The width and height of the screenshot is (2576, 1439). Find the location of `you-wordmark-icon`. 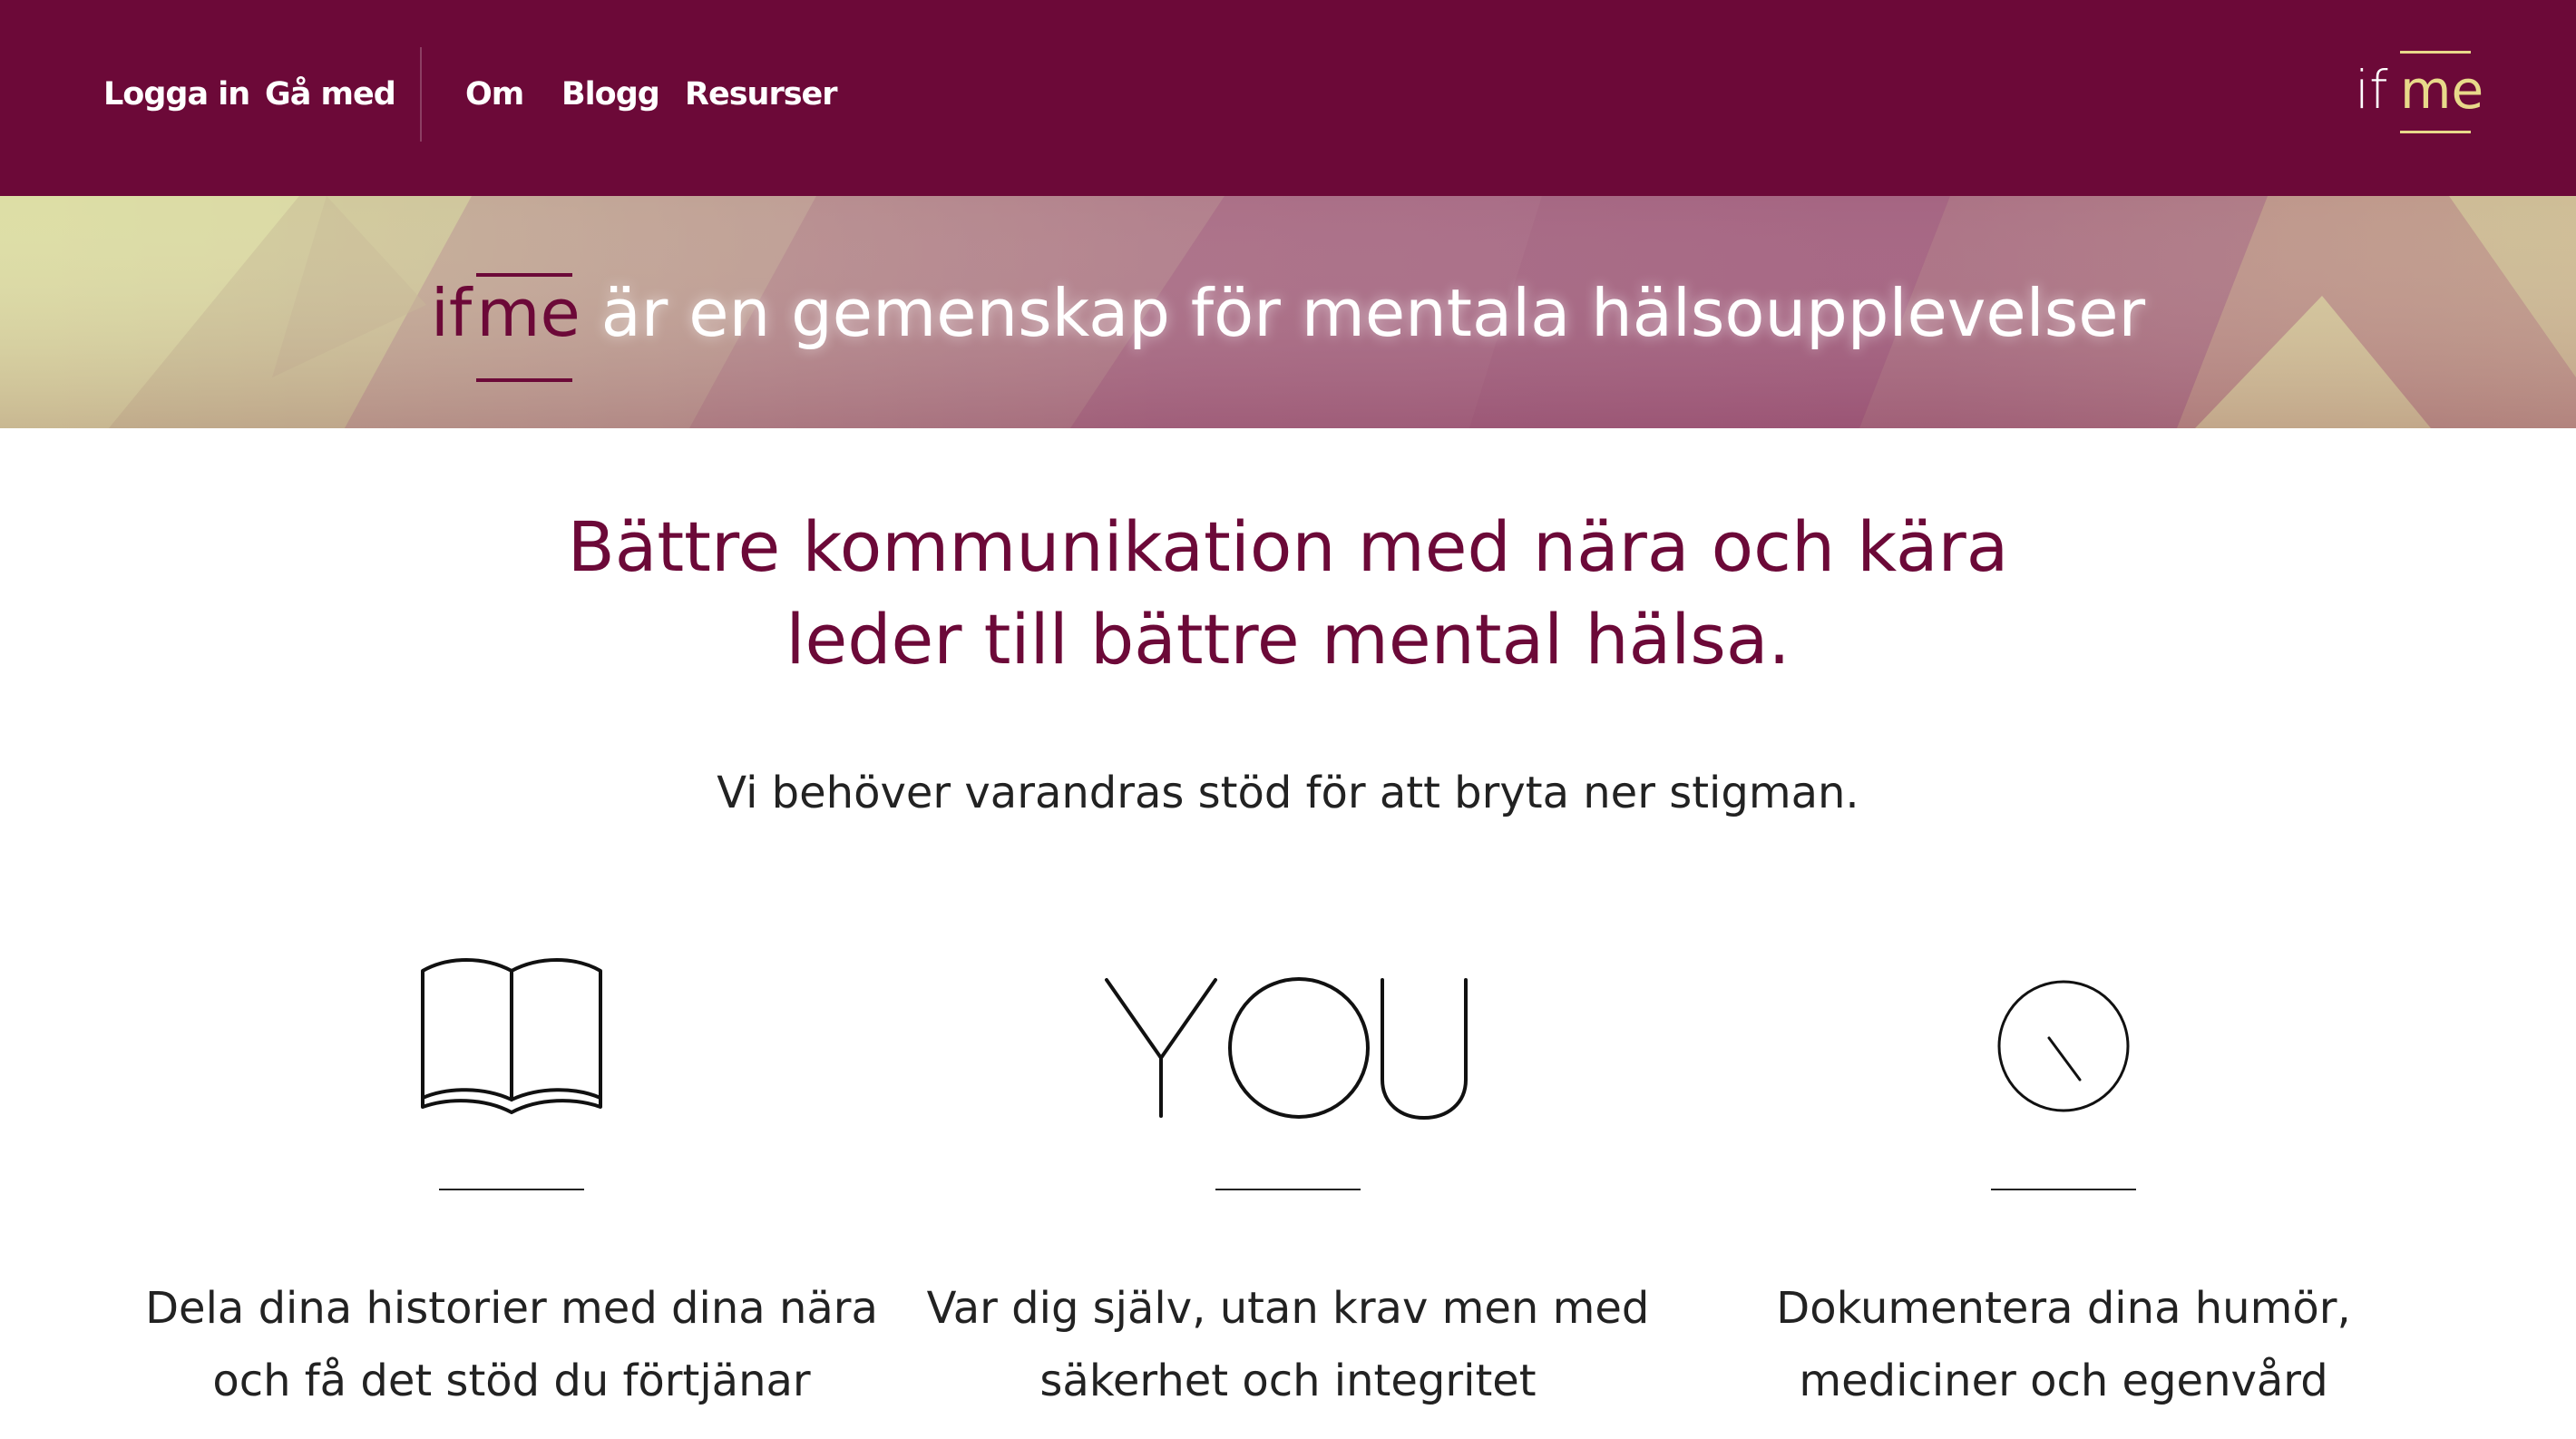

you-wordmark-icon is located at coordinates (1288, 1043).